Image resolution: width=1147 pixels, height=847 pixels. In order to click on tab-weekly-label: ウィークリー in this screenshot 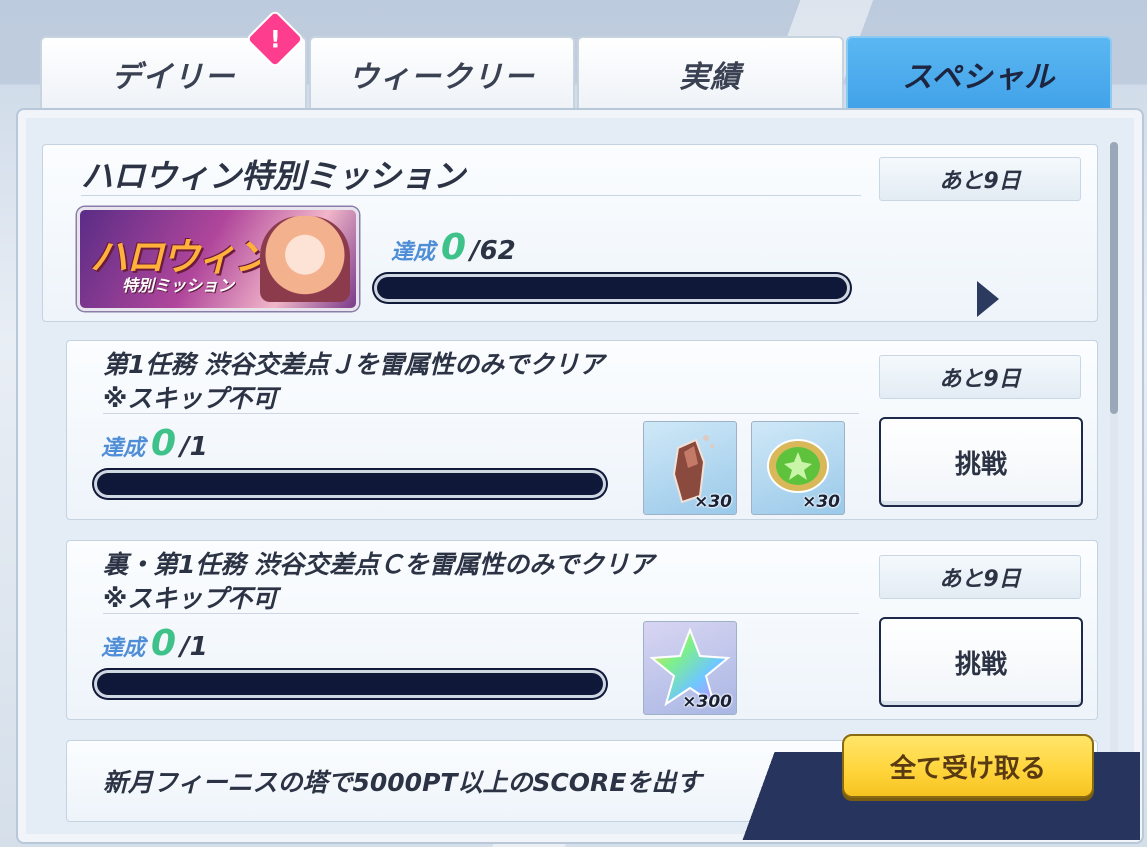, I will do `click(441, 77)`.